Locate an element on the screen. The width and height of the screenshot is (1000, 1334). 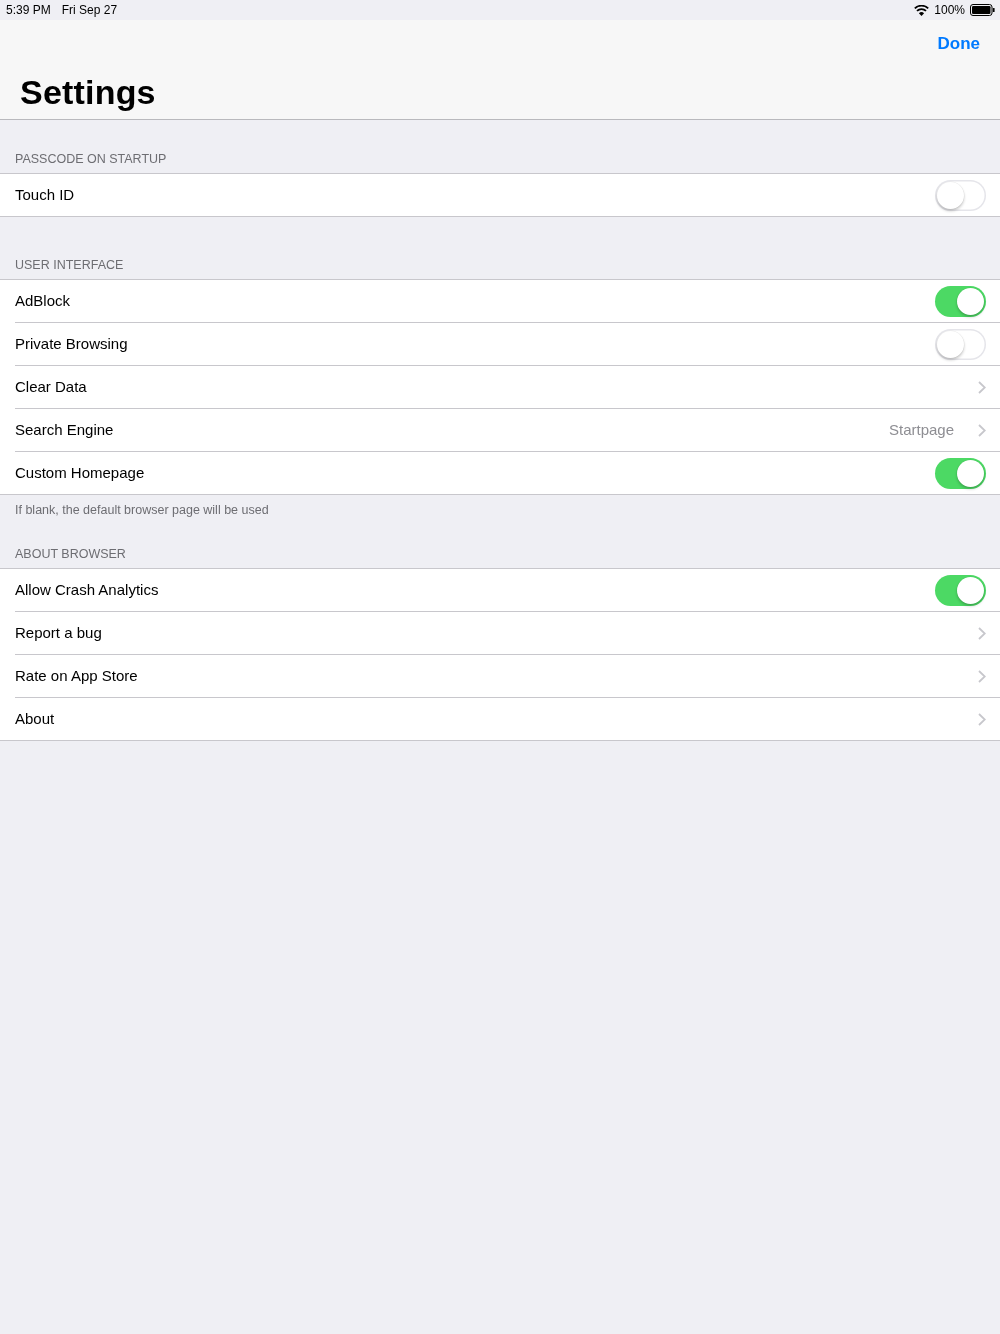
wifi-icon is located at coordinates (922, 10).